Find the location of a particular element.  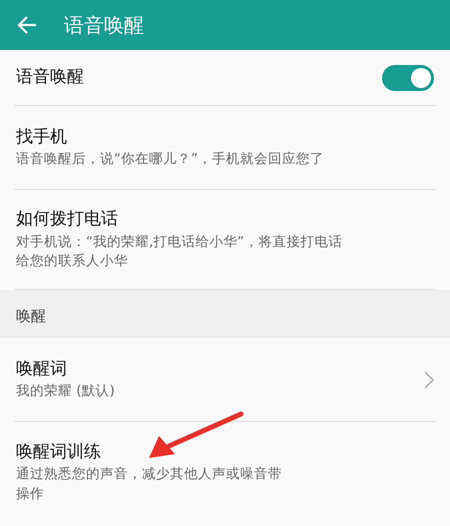

setting-description: 操作 is located at coordinates (30, 494).